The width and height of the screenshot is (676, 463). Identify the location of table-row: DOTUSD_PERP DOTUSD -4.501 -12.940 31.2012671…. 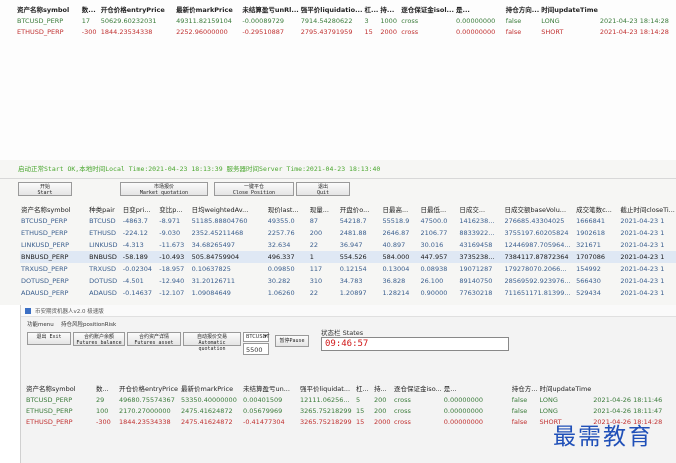
(348, 281).